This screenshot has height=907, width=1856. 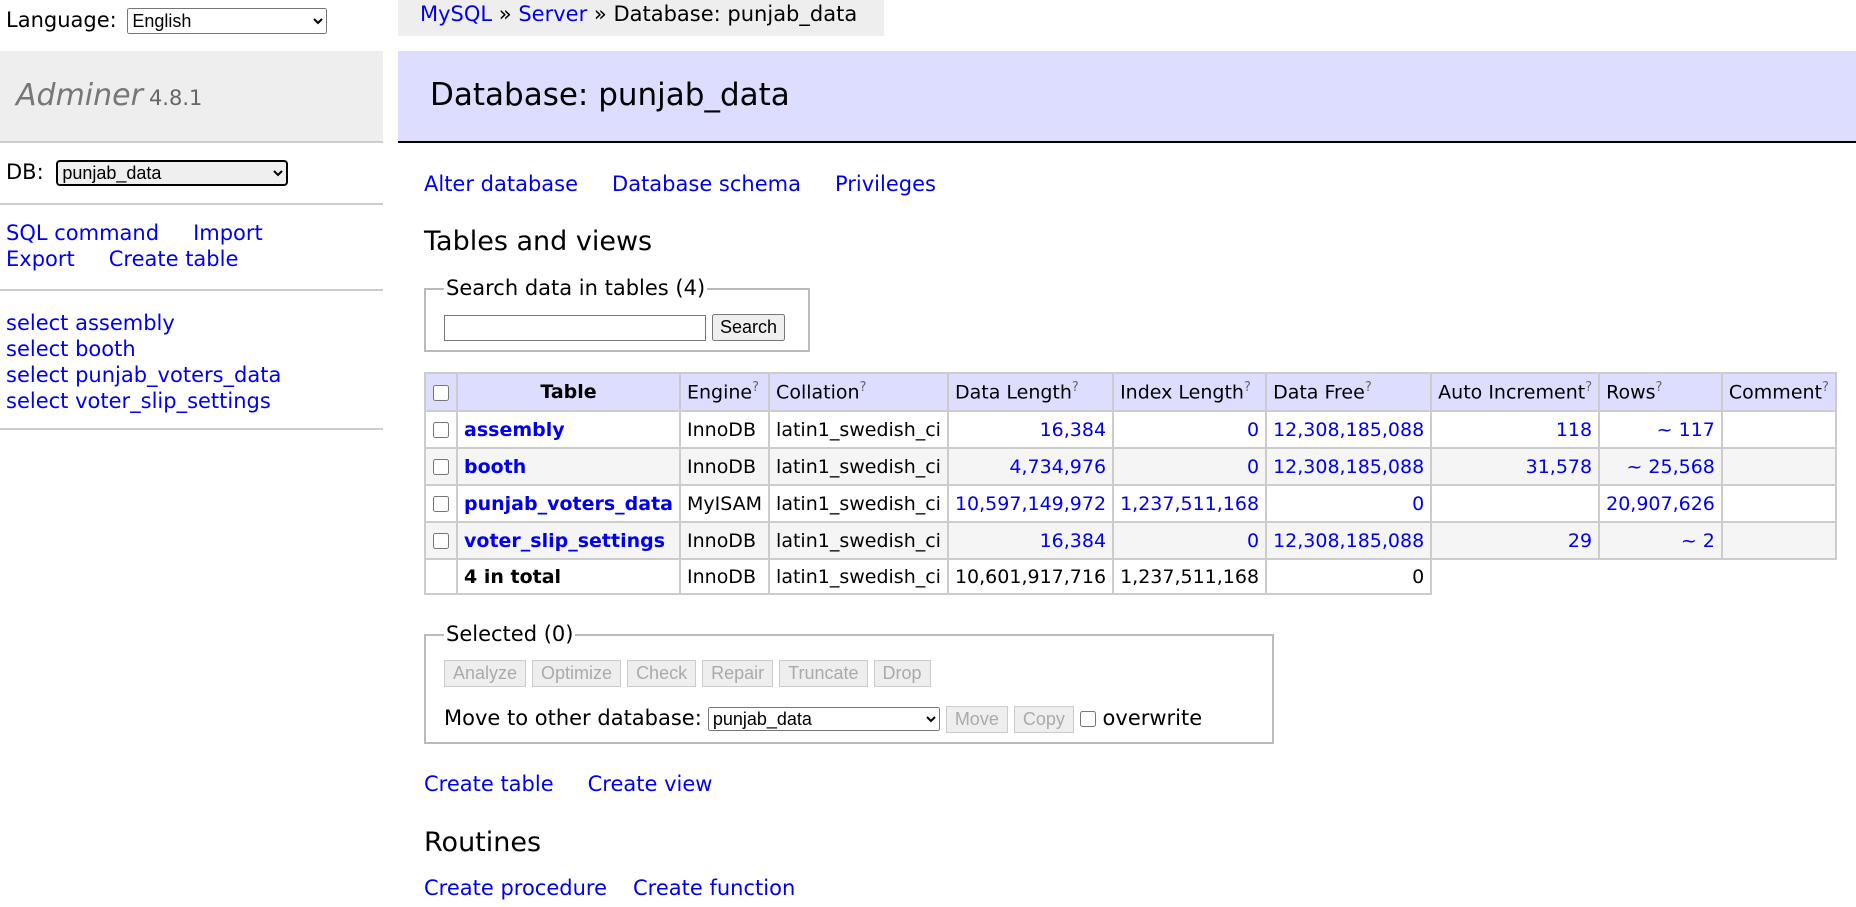 What do you see at coordinates (143, 323) in the screenshot?
I see `select-assembly-link: select assembly` at bounding box center [143, 323].